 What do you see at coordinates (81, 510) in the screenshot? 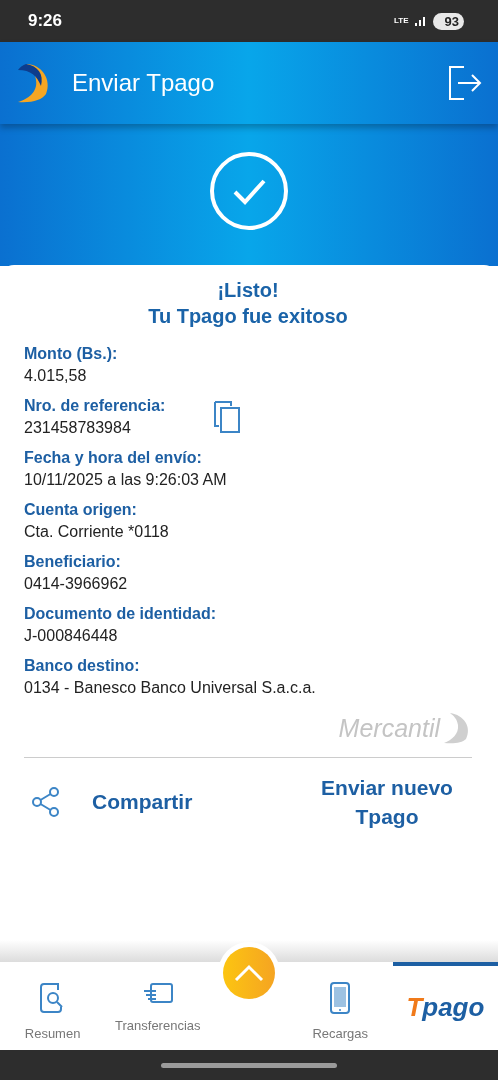
I see `field-label: Cuenta origen:` at bounding box center [81, 510].